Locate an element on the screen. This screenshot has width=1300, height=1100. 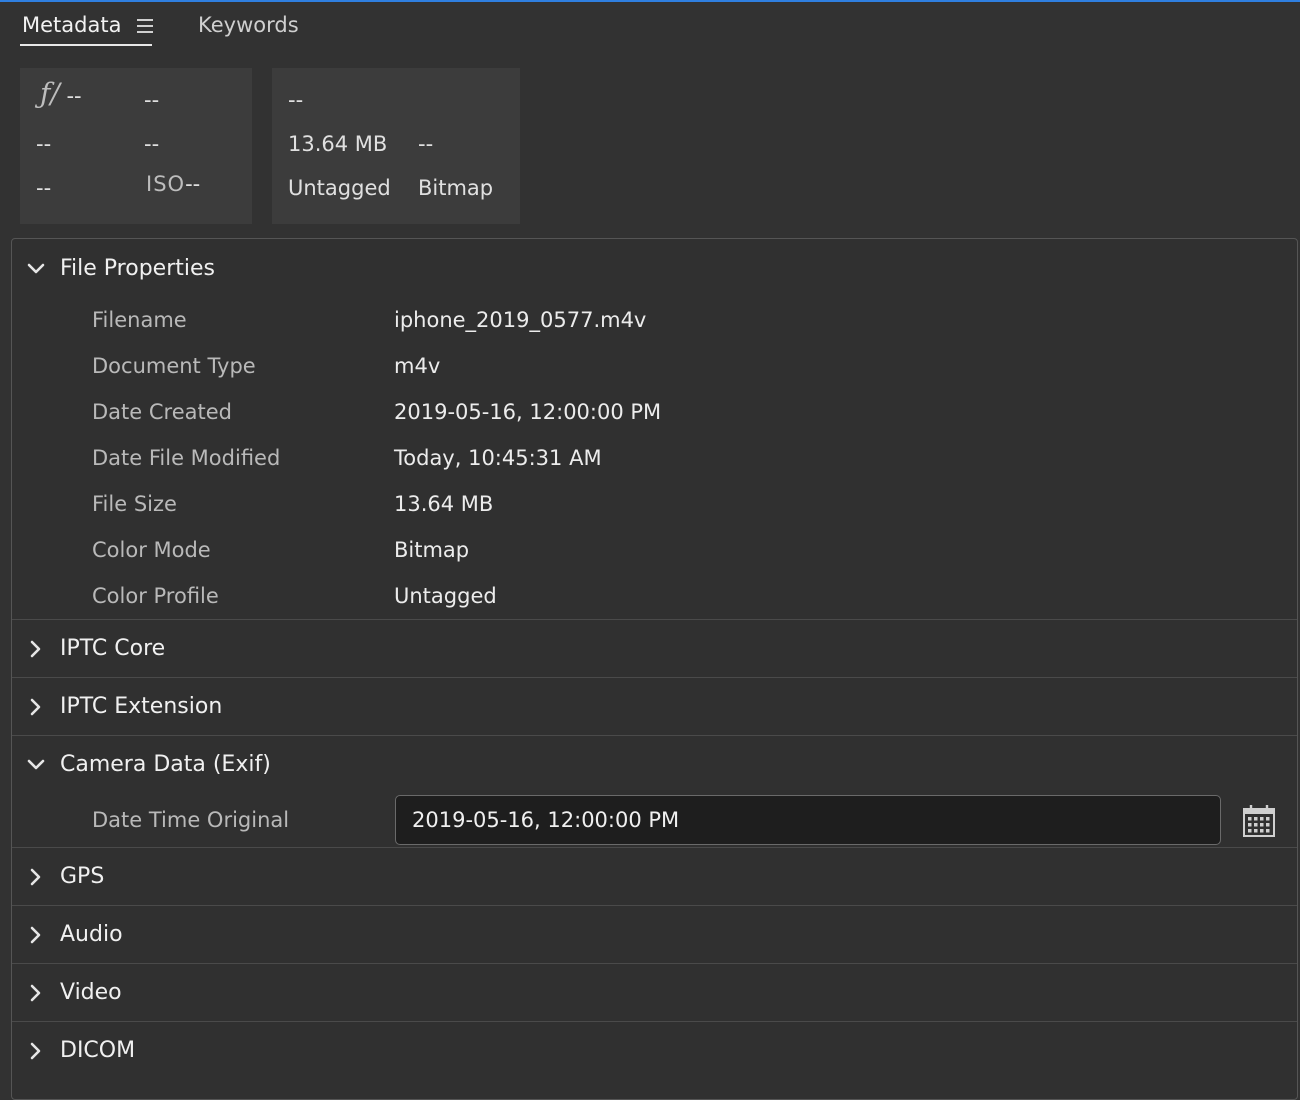
section-video: Video is located at coordinates (654, 993).